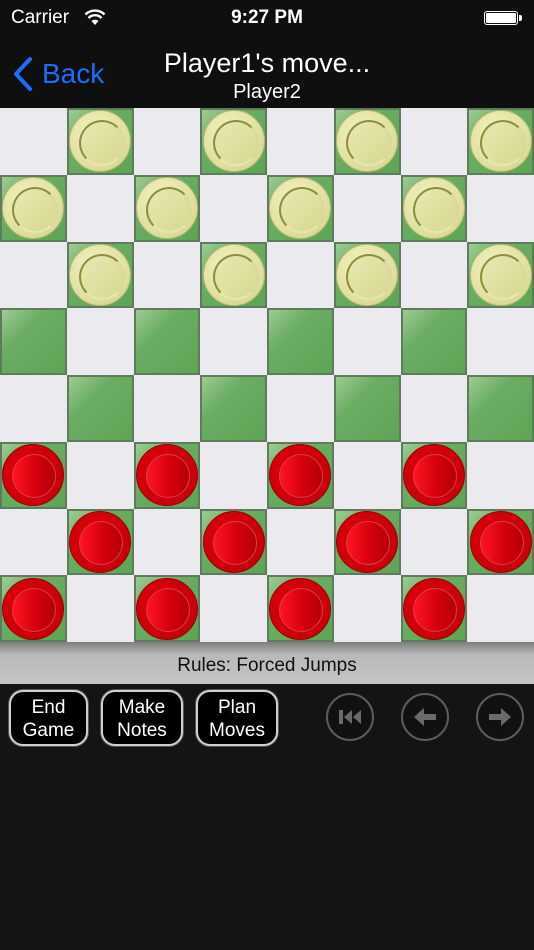 Image resolution: width=534 pixels, height=950 pixels. What do you see at coordinates (300, 408) in the screenshot?
I see `board-square-r4-c4` at bounding box center [300, 408].